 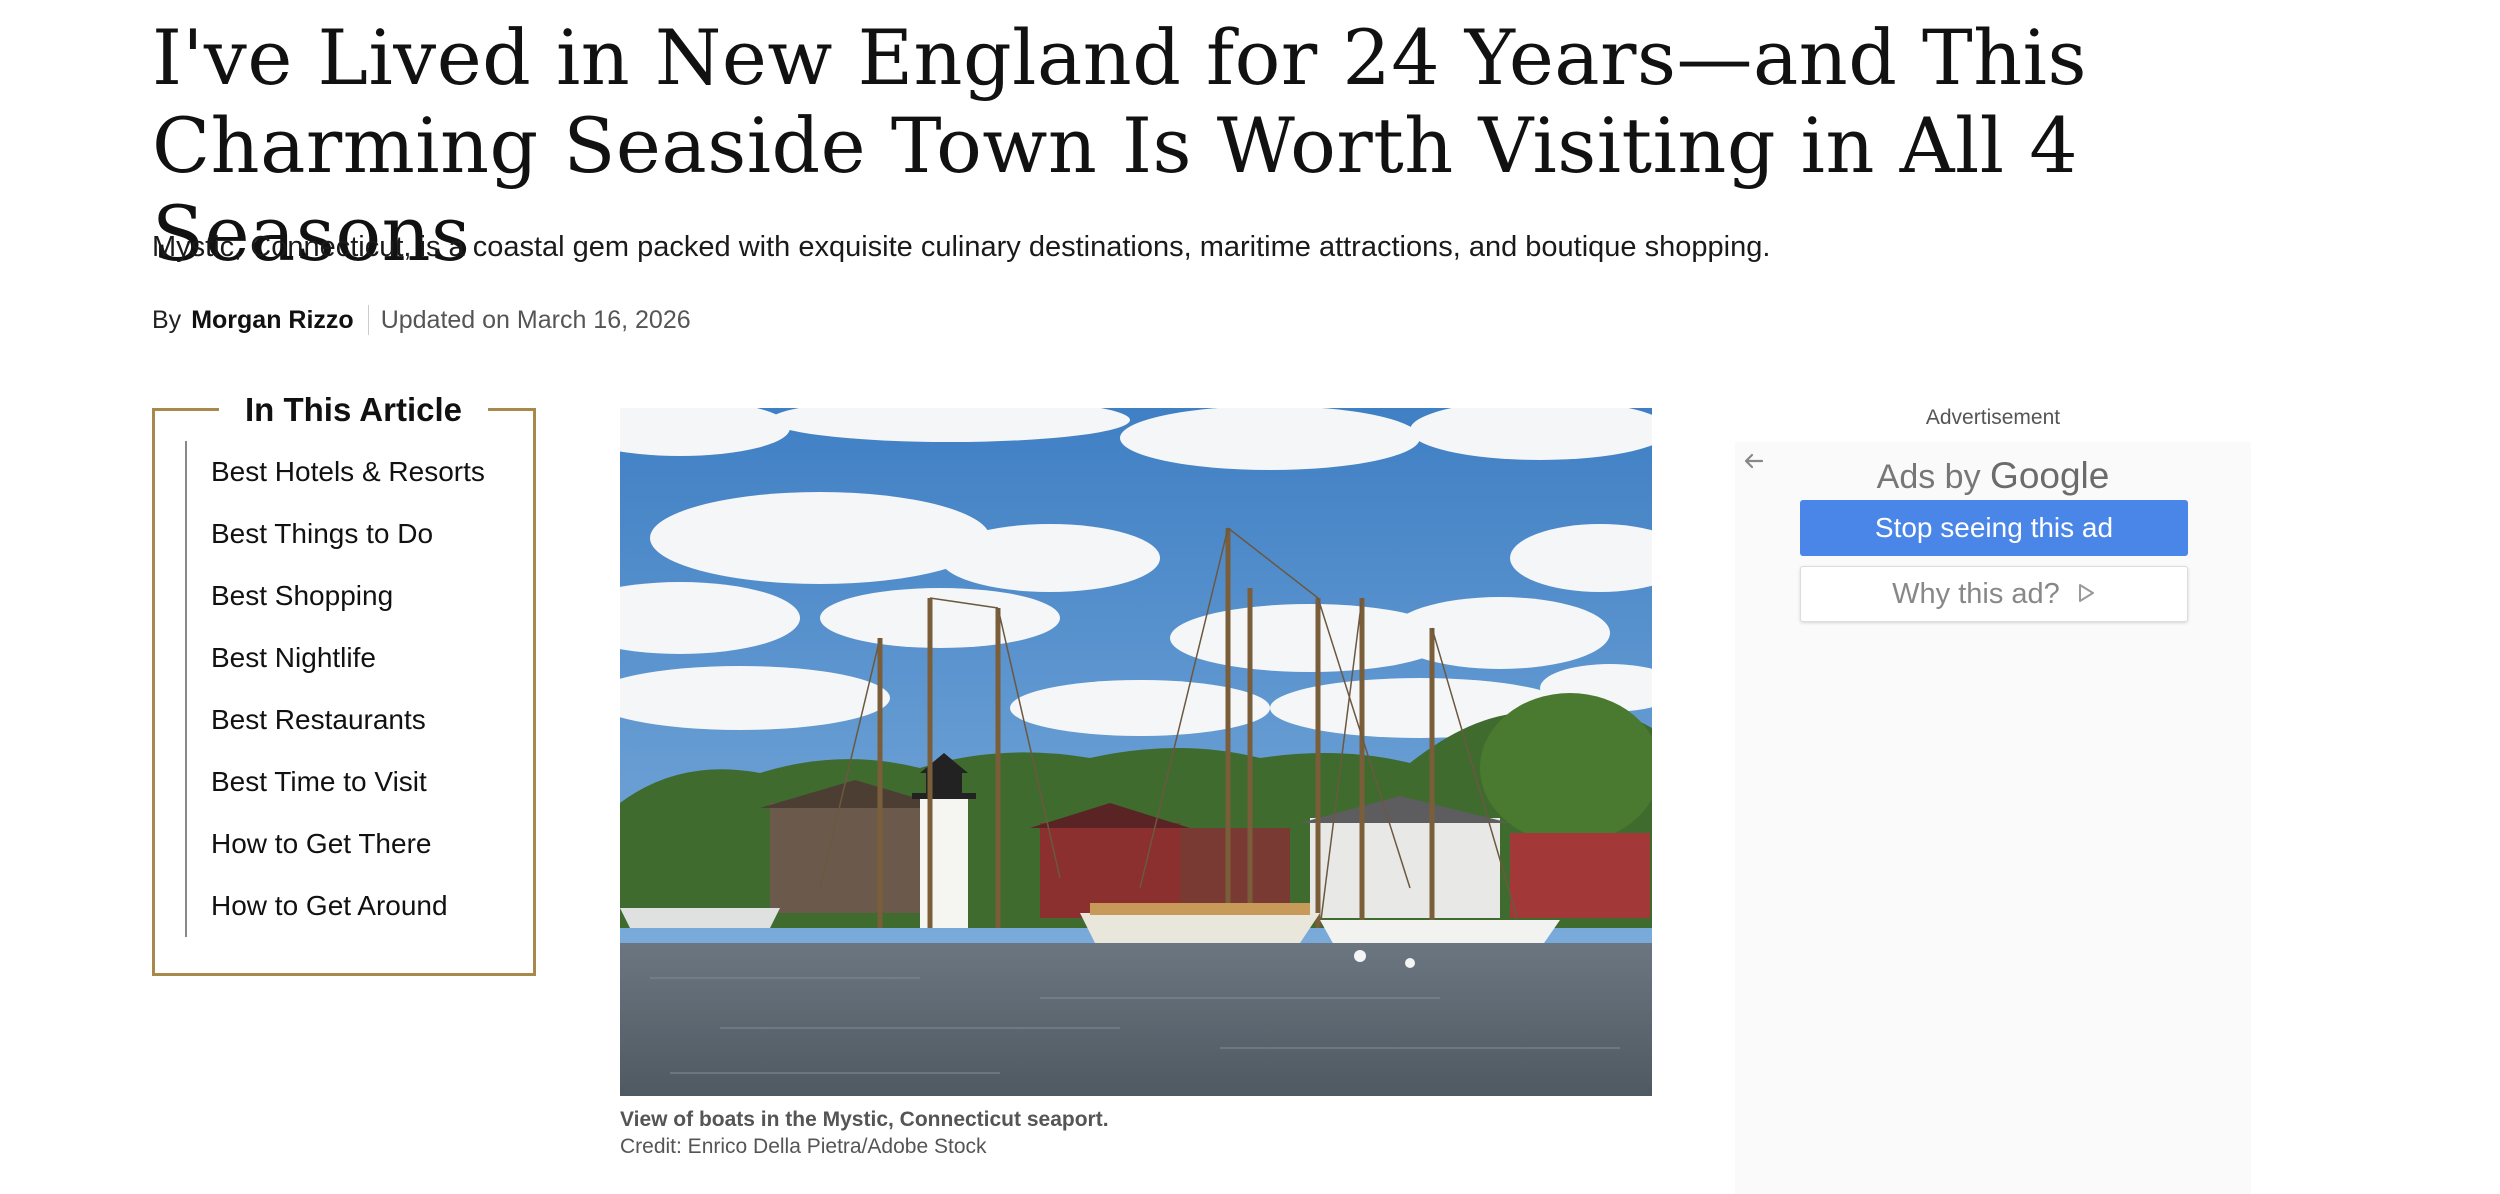 I want to click on ads-by-prefix: Ads by, so click(x=1928, y=477).